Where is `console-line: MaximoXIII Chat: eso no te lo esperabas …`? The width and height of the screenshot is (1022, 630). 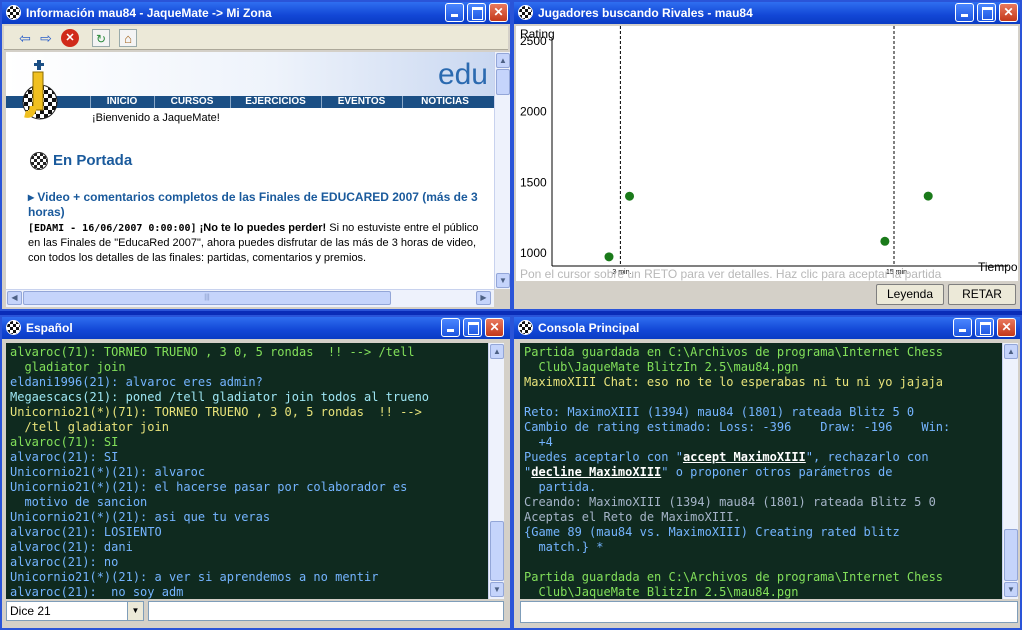
console-line: MaximoXIII Chat: eso no te lo esperabas … is located at coordinates (734, 382).